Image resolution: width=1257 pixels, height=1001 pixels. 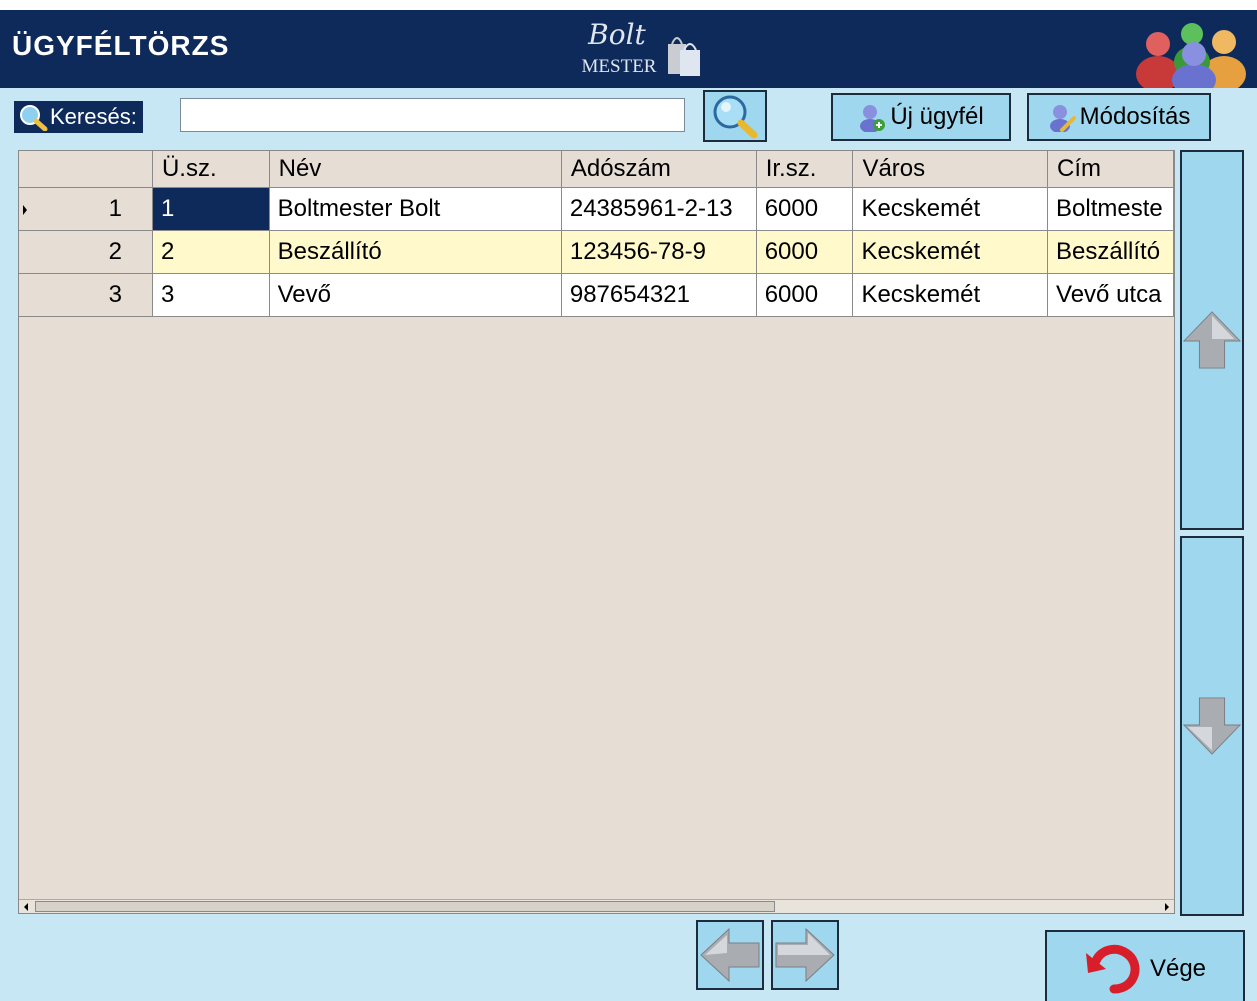 I want to click on search-label: Keresés:, so click(x=78, y=117).